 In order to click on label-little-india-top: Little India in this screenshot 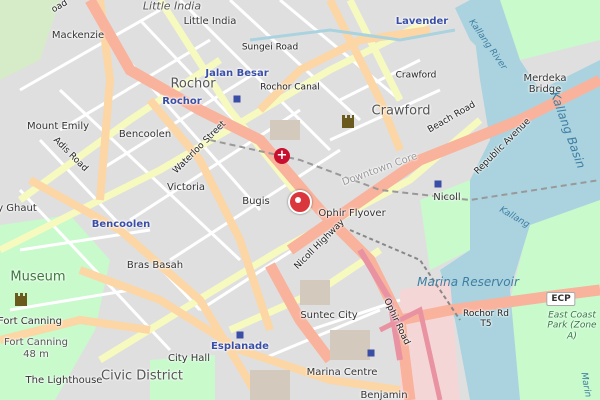, I will do `click(172, 6)`.